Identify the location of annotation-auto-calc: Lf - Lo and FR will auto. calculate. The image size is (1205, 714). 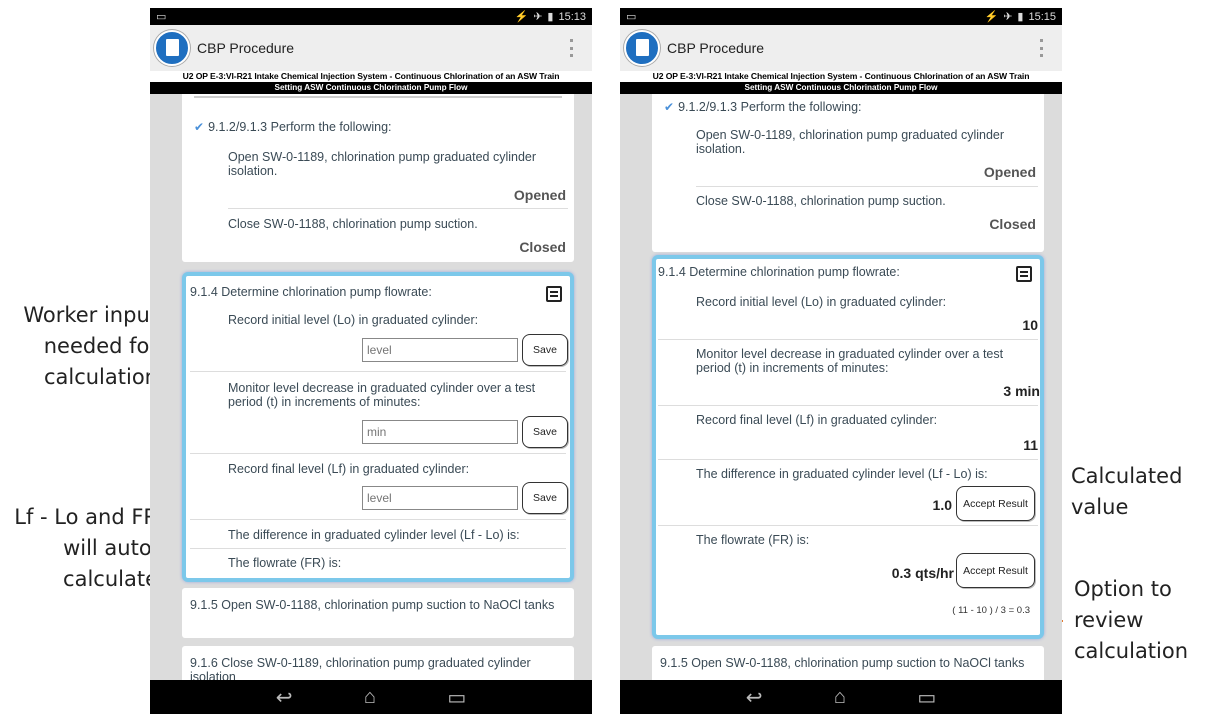
(86, 548).